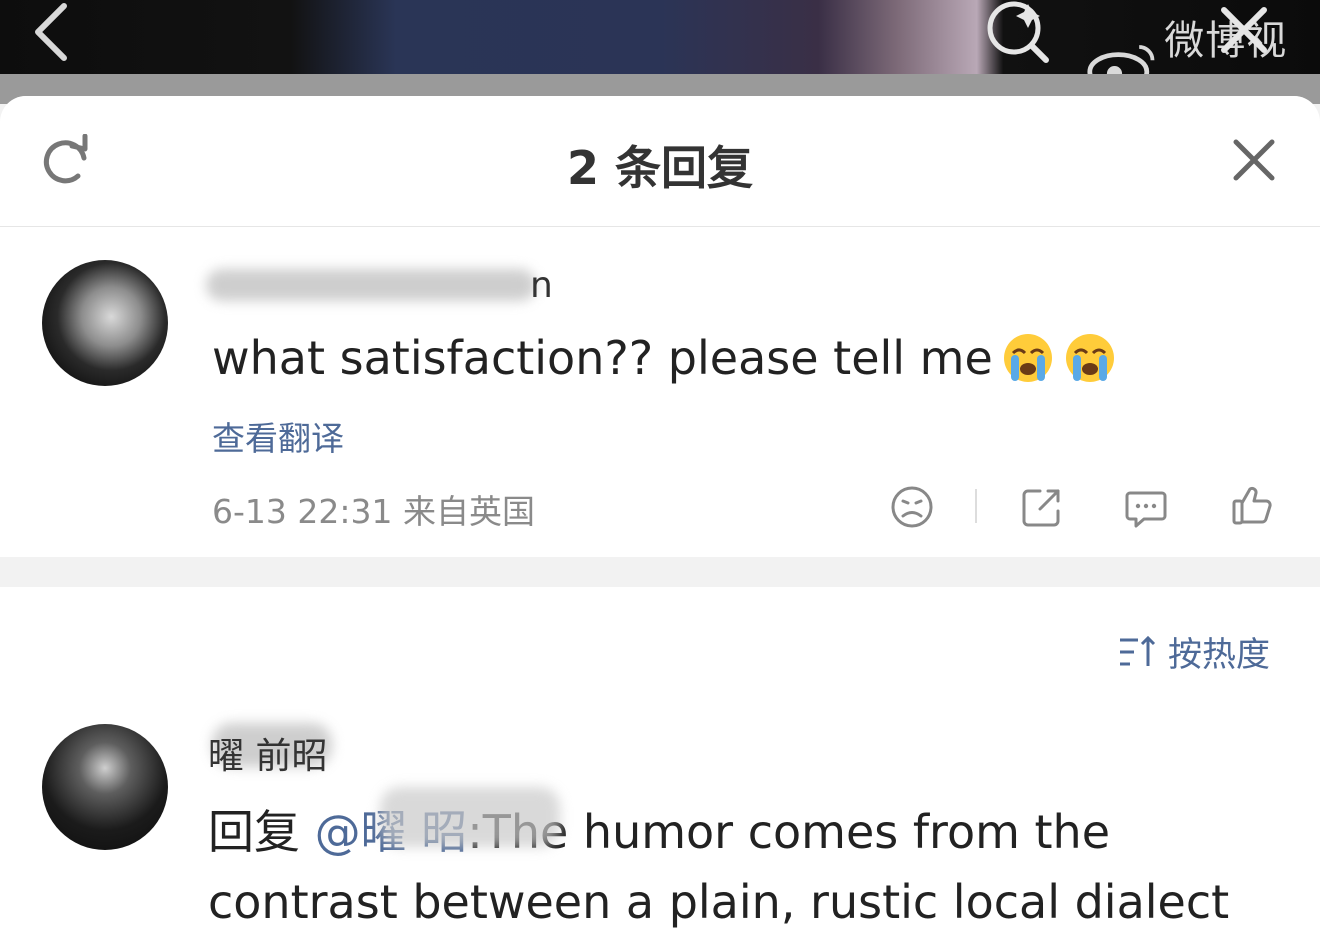 This screenshot has width=1320, height=952. Describe the element at coordinates (660, 37) in the screenshot. I see `video-top-bar: 微博视频` at that location.